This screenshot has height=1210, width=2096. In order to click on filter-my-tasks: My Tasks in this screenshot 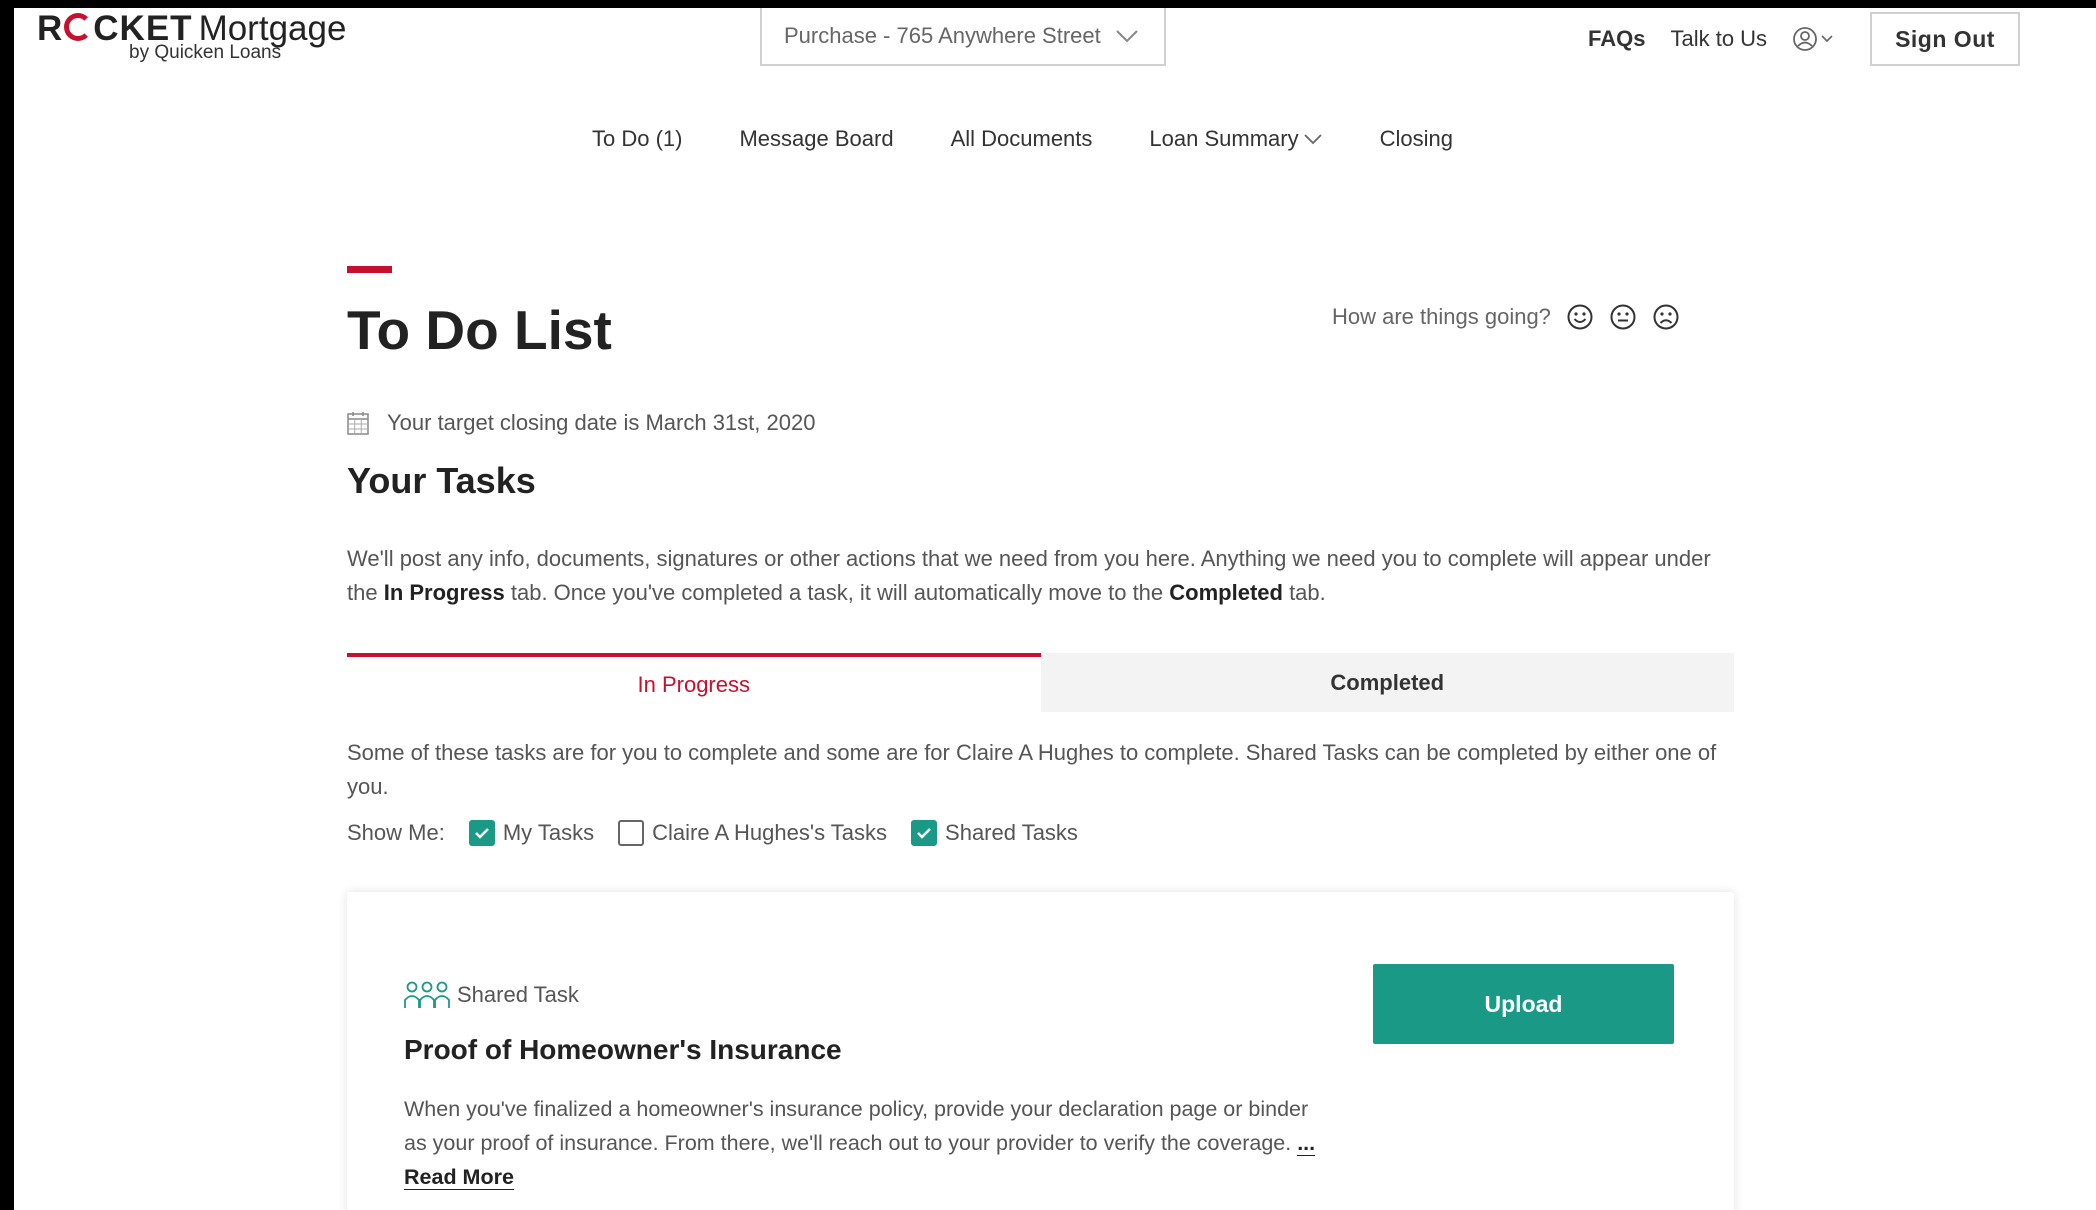, I will do `click(531, 833)`.